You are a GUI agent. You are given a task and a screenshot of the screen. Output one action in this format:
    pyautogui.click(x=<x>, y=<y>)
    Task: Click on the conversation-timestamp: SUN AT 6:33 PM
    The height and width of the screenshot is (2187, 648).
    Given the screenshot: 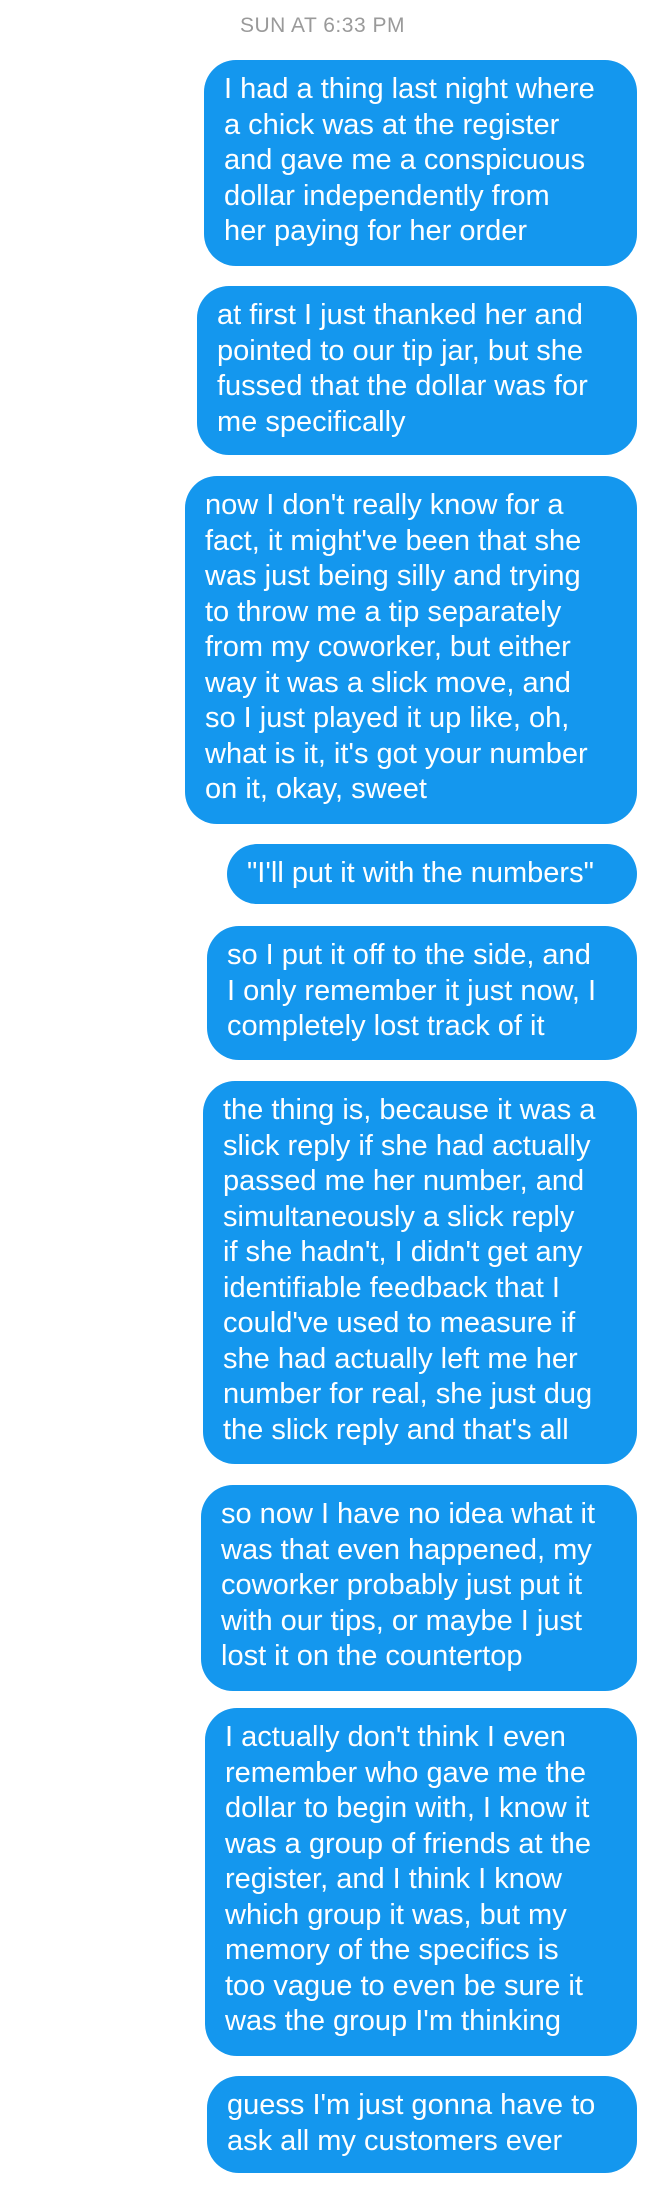 What is the action you would take?
    pyautogui.click(x=322, y=25)
    